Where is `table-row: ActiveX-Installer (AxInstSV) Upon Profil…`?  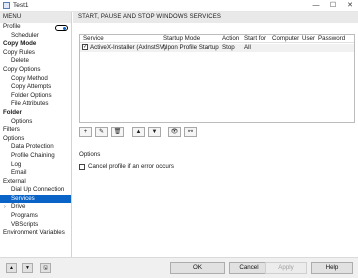
table-row: ActiveX-Installer (AxInstSV) Upon Profil… is located at coordinates (217, 47).